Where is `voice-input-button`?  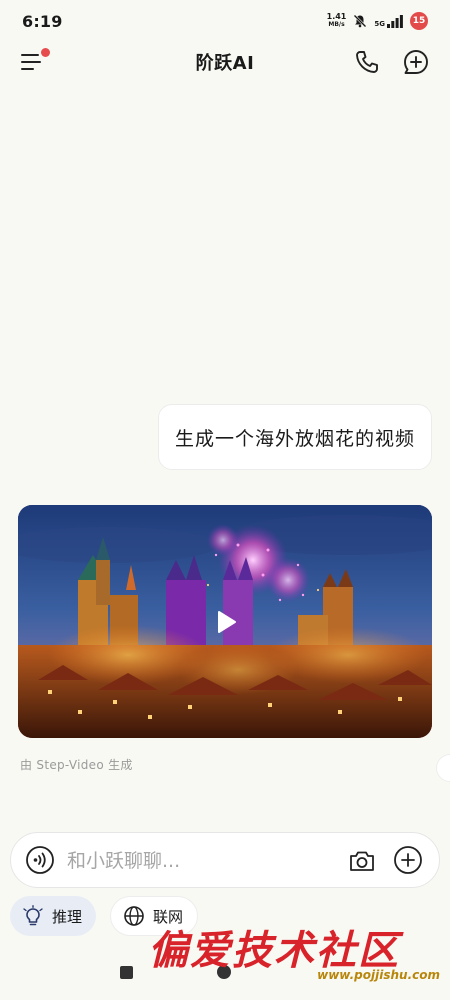
voice-input-button is located at coordinates (40, 860).